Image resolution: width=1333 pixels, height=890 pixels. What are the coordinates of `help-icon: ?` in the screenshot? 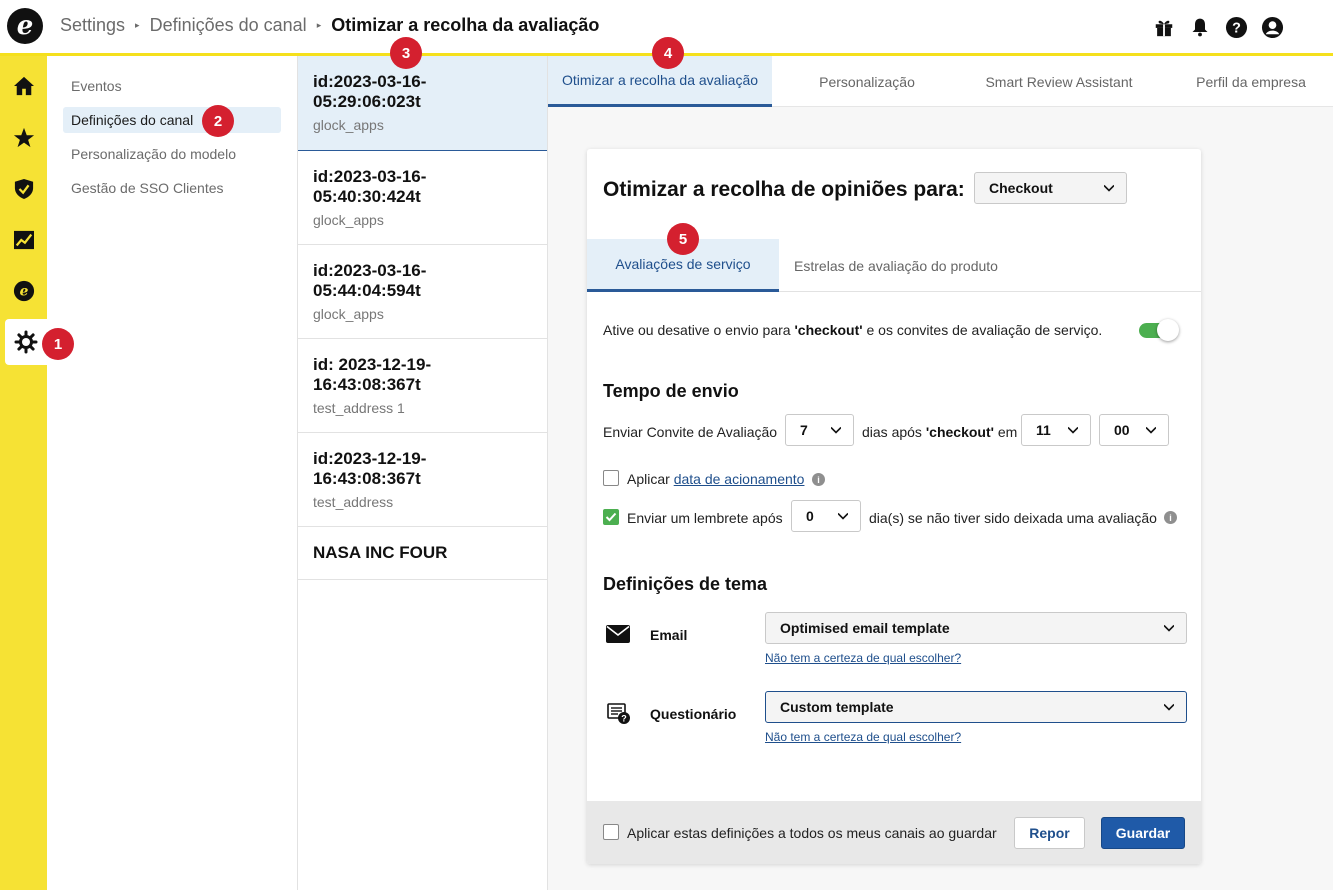 It's located at (1236, 27).